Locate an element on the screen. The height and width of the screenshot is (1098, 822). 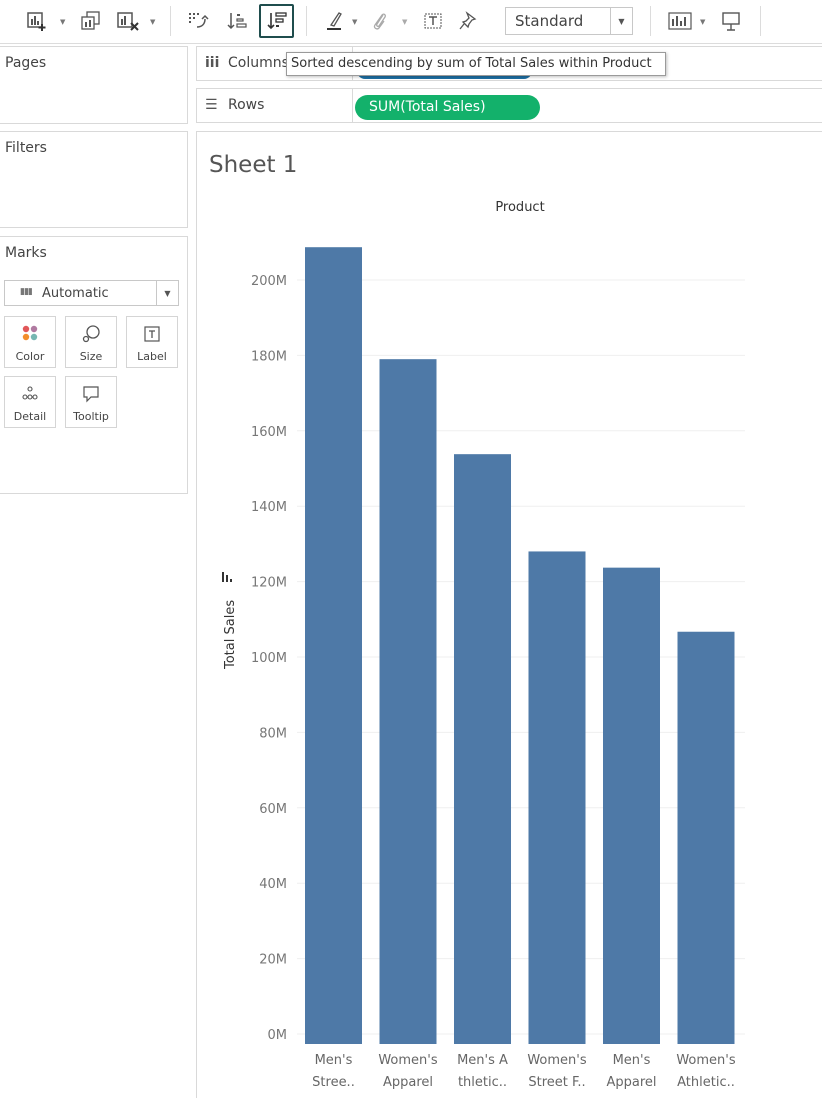
tooltip-icon is located at coordinates (91, 394).